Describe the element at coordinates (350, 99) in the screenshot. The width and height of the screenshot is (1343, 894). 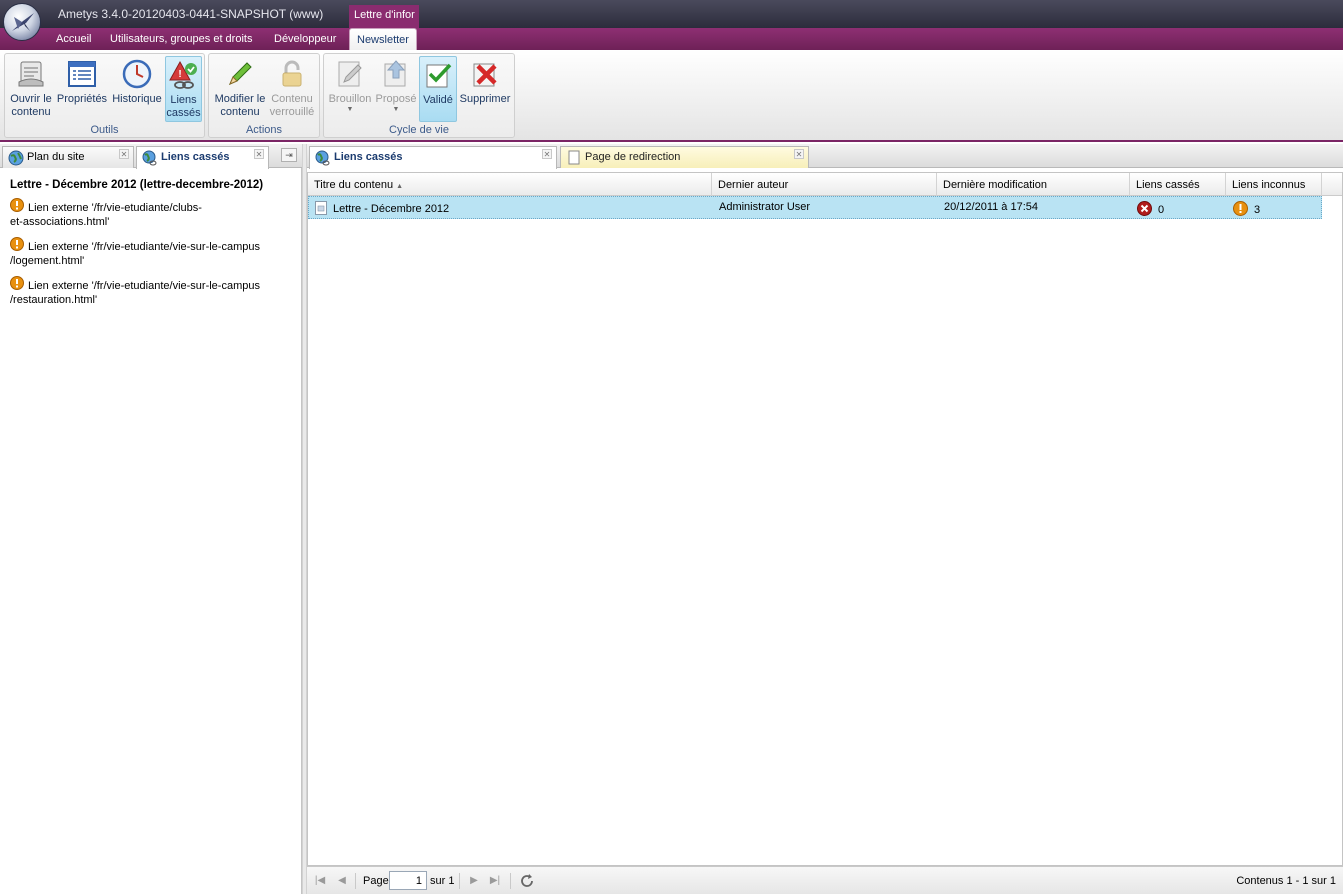
I see `draft-label: Brouillon` at that location.